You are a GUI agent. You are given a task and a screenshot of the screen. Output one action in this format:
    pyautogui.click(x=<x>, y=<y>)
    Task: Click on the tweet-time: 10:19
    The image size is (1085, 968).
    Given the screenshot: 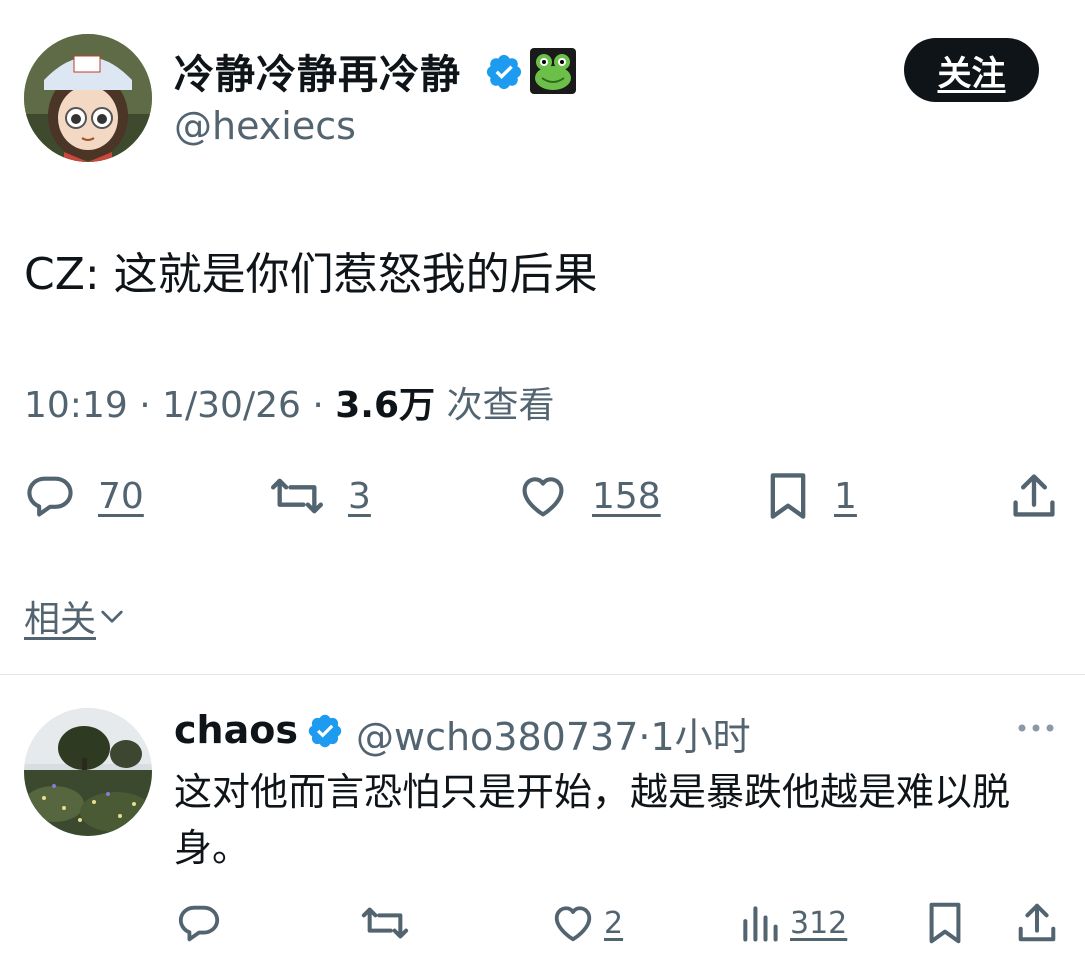 What is the action you would take?
    pyautogui.click(x=76, y=405)
    